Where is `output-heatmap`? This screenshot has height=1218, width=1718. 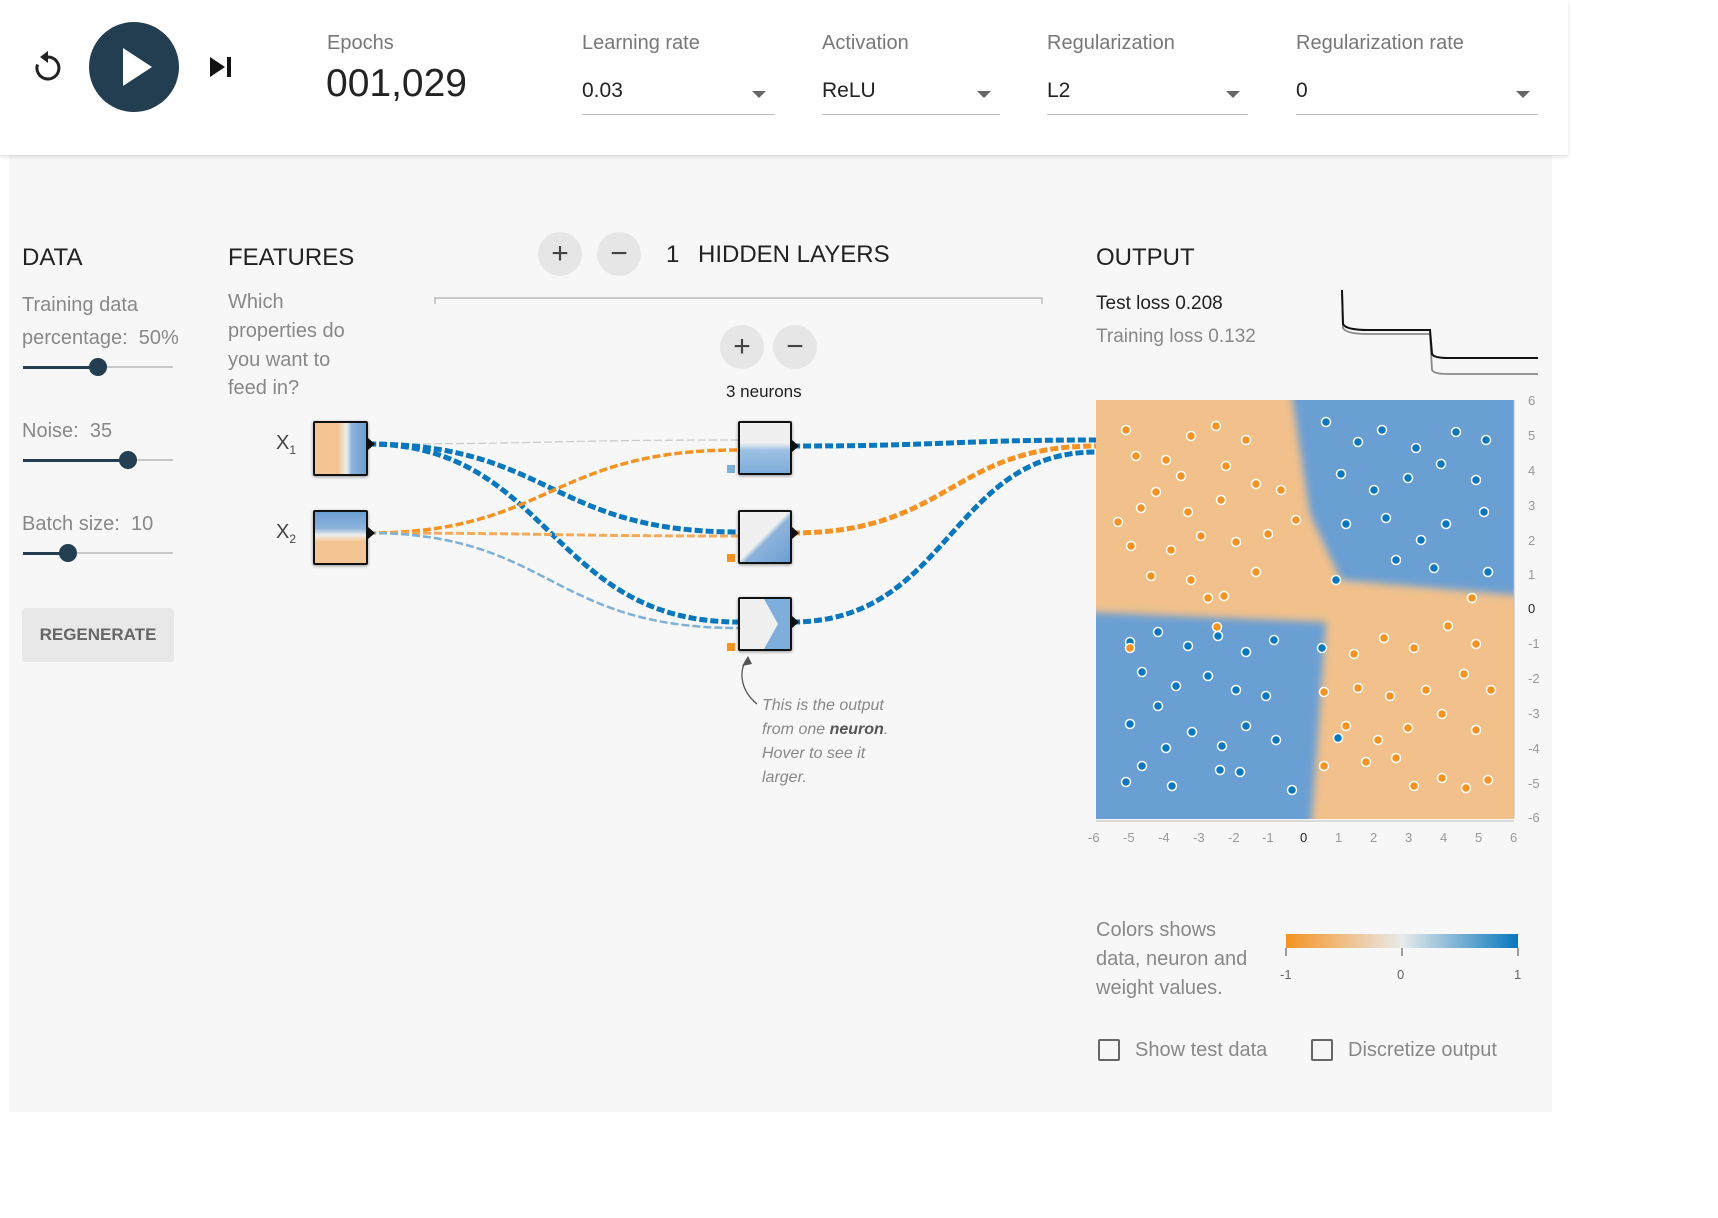 output-heatmap is located at coordinates (1305, 609).